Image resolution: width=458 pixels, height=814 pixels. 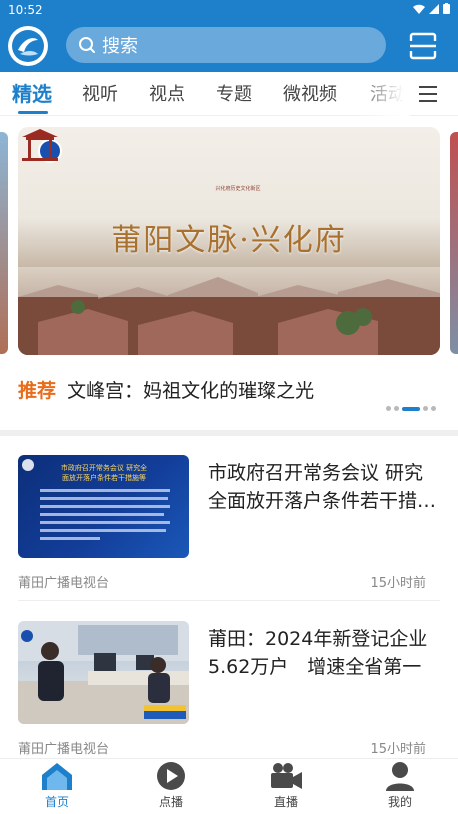 I want to click on featured-headline: 推荐 文峰宫：妈祖文化的璀璨之光, so click(x=228, y=390).